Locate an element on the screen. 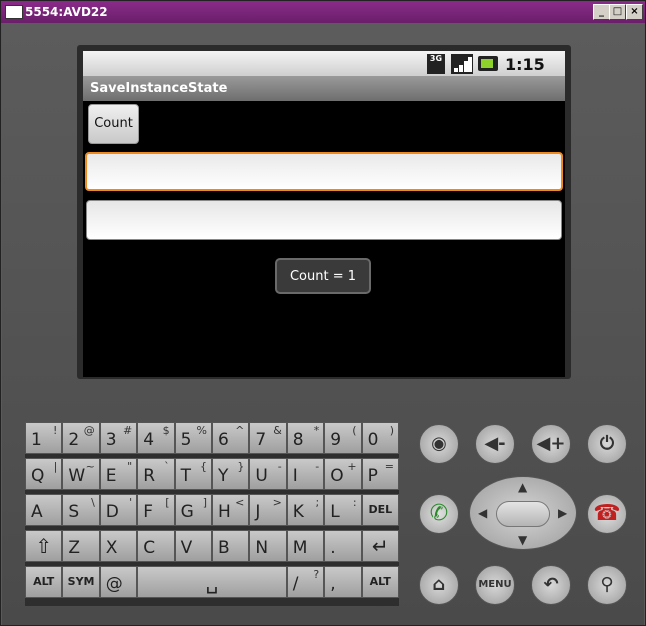  key-row3-4: G] is located at coordinates (193, 510).